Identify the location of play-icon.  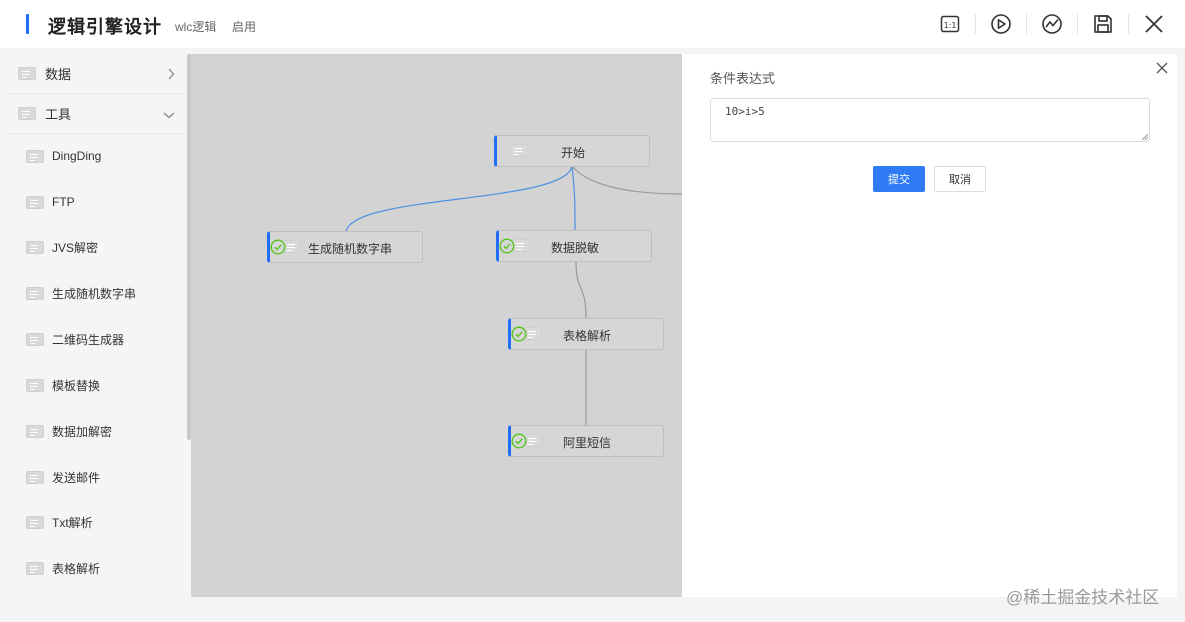
(1001, 24).